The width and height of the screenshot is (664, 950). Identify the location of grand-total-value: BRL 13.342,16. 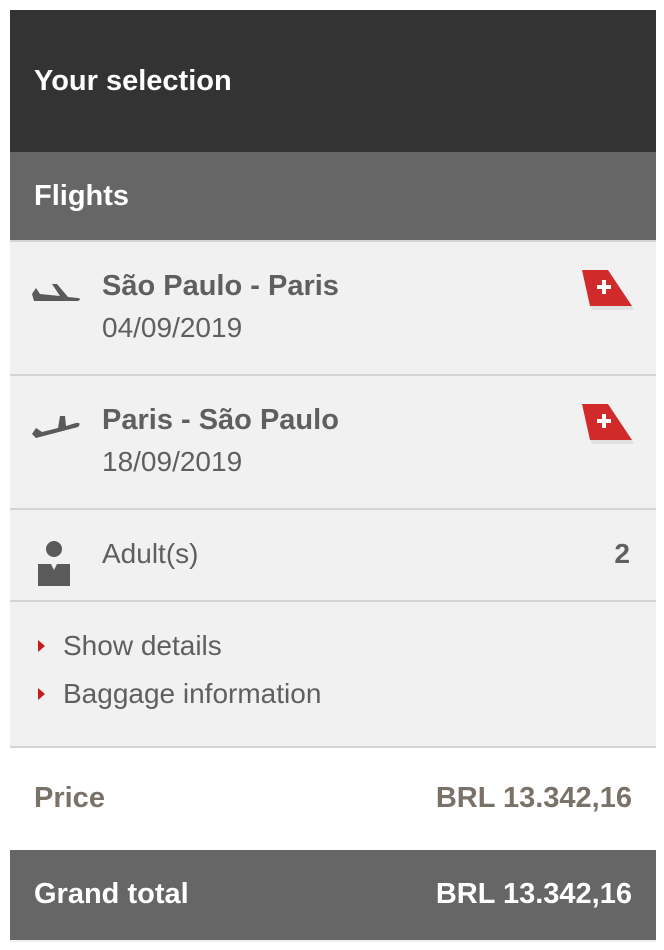
(533, 894).